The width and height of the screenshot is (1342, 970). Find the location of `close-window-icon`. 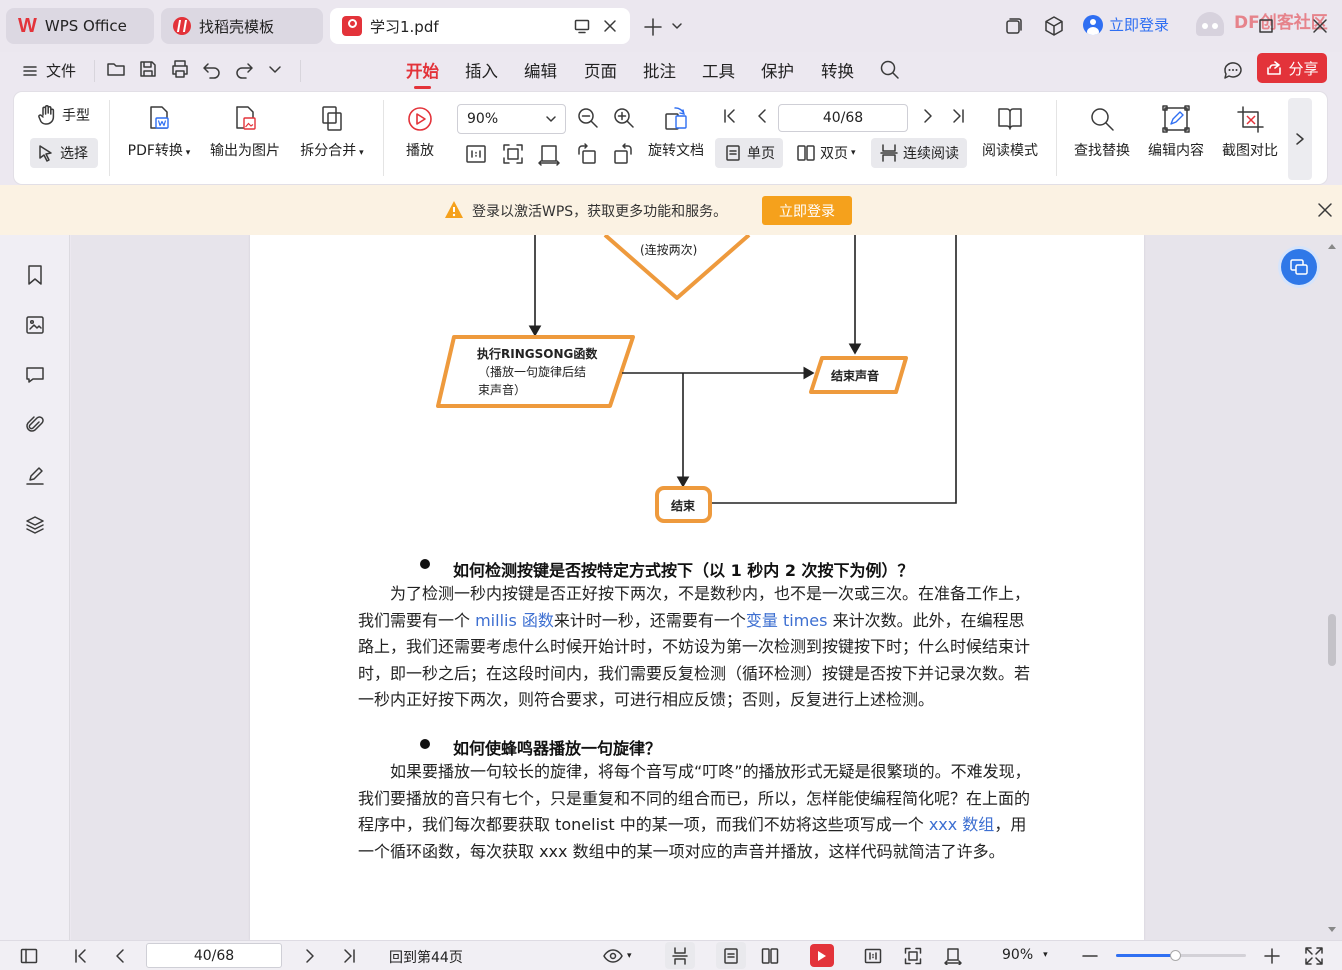

close-window-icon is located at coordinates (1320, 26).